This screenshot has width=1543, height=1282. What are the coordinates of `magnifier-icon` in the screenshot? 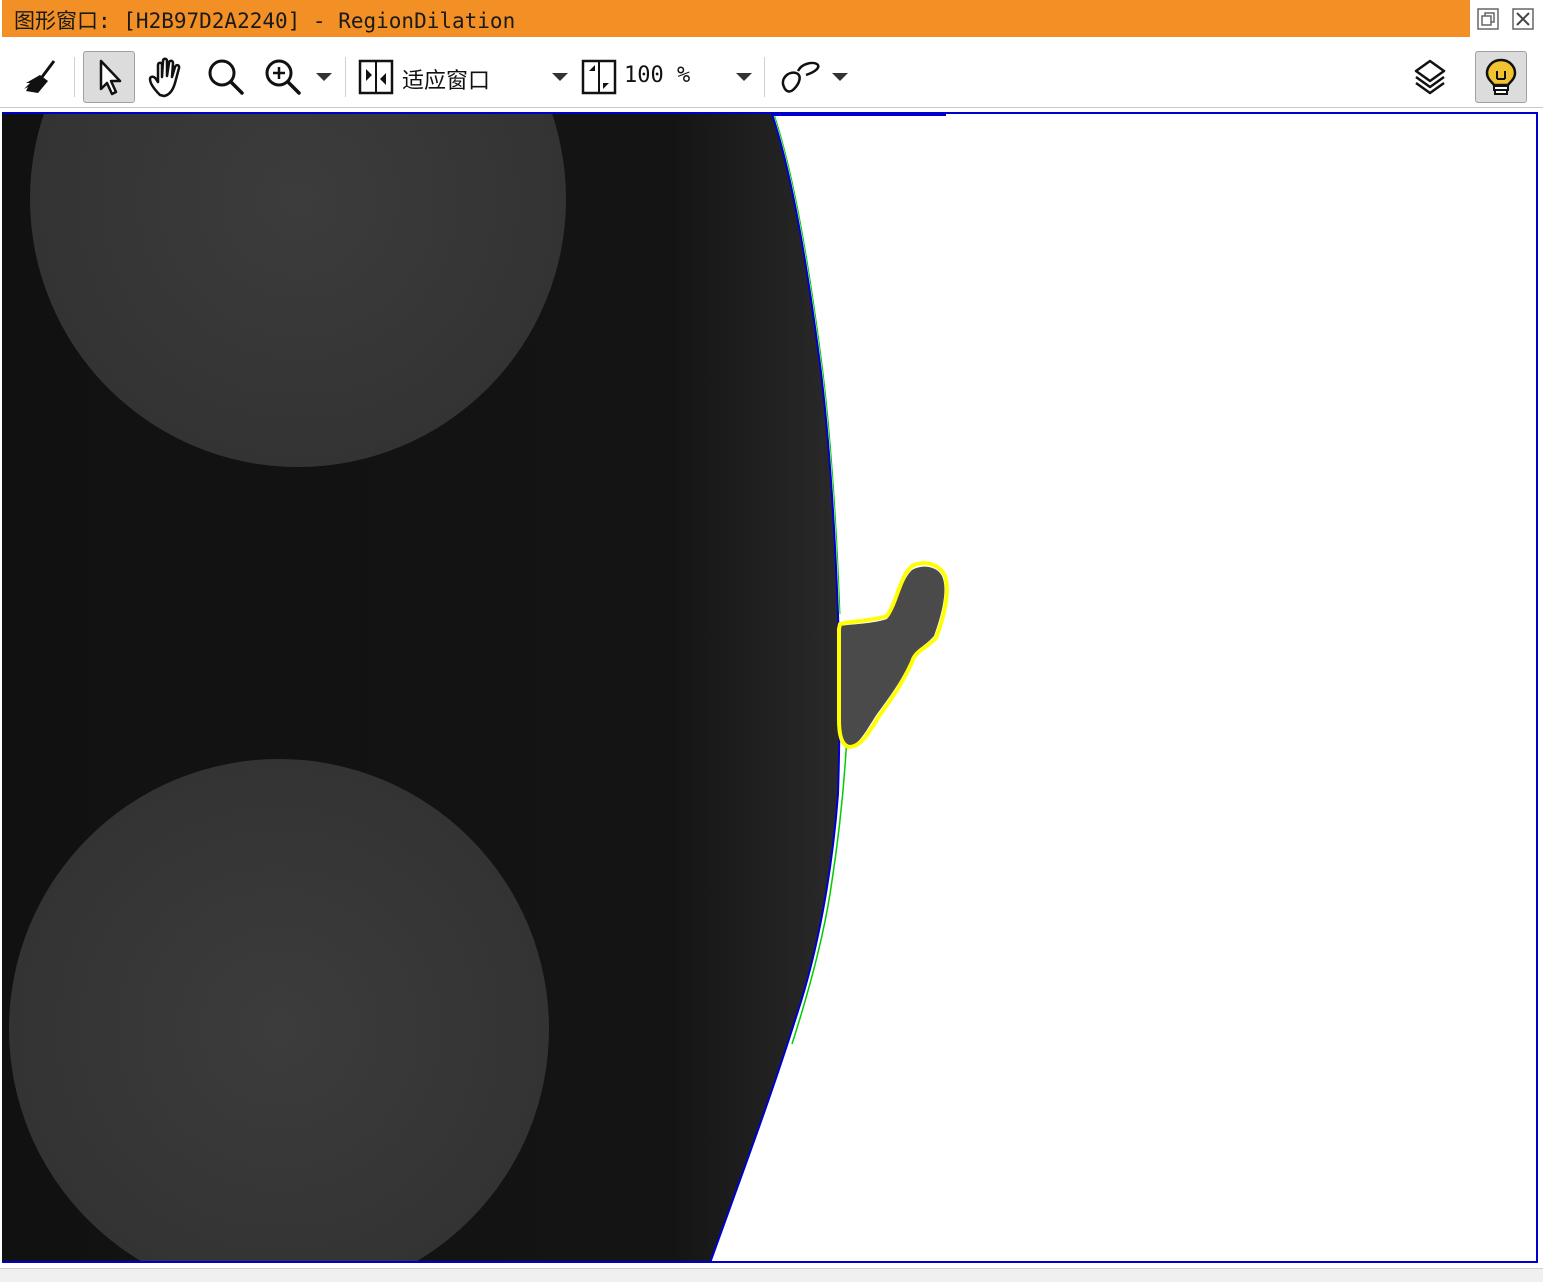 It's located at (226, 77).